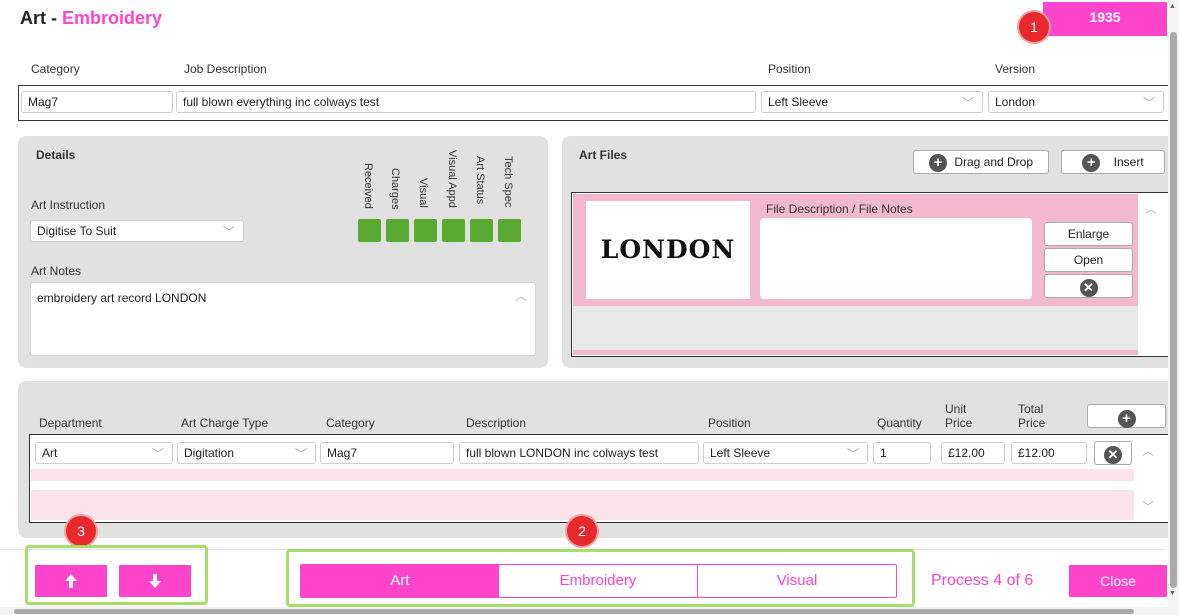 Image resolution: width=1179 pixels, height=615 pixels. What do you see at coordinates (902, 453) in the screenshot?
I see `table-row-quantity: 1` at bounding box center [902, 453].